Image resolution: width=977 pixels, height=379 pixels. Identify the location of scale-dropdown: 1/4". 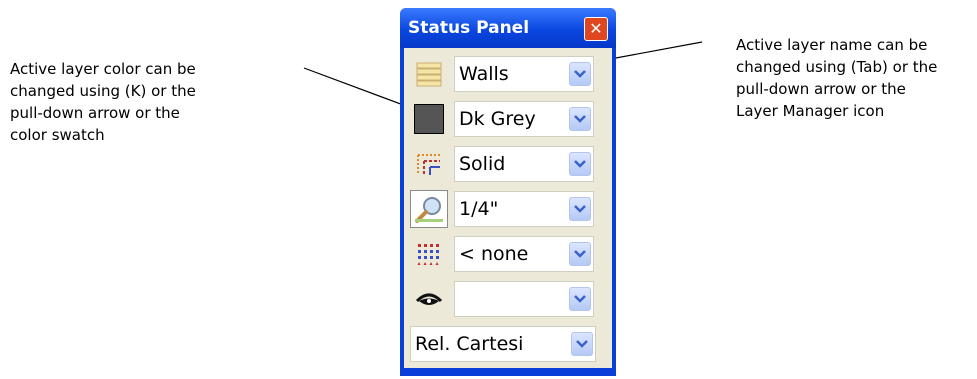
(524, 209).